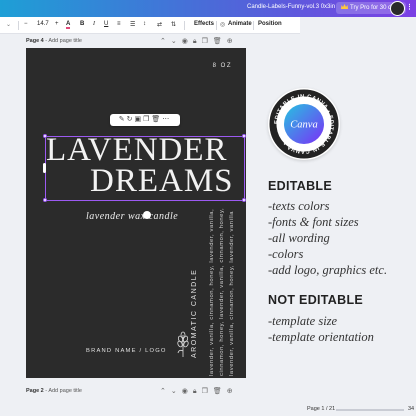  I want to click on font-dropdown-chevron-icon: ⌄, so click(8, 24).